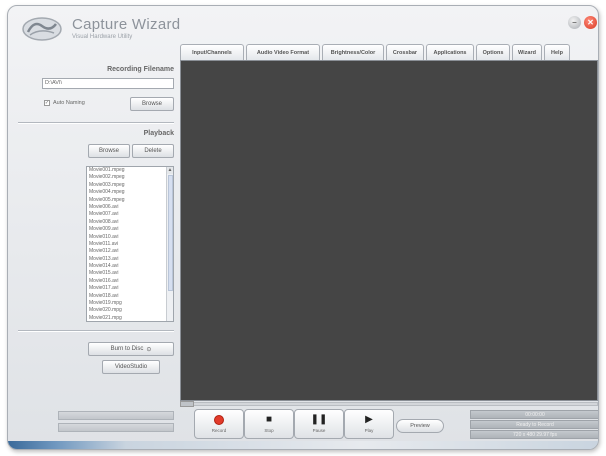 This screenshot has width=606, height=456. Describe the element at coordinates (219, 420) in the screenshot. I see `record-icon` at that location.